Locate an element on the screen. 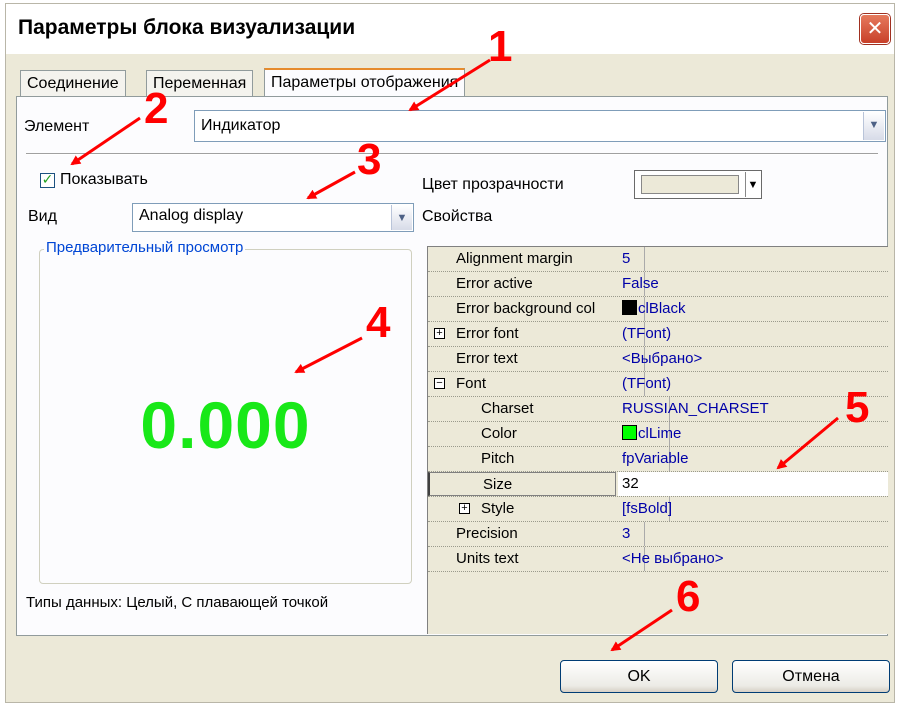 This screenshot has width=899, height=711. annotation-number-5: 5 is located at coordinates (857, 407).